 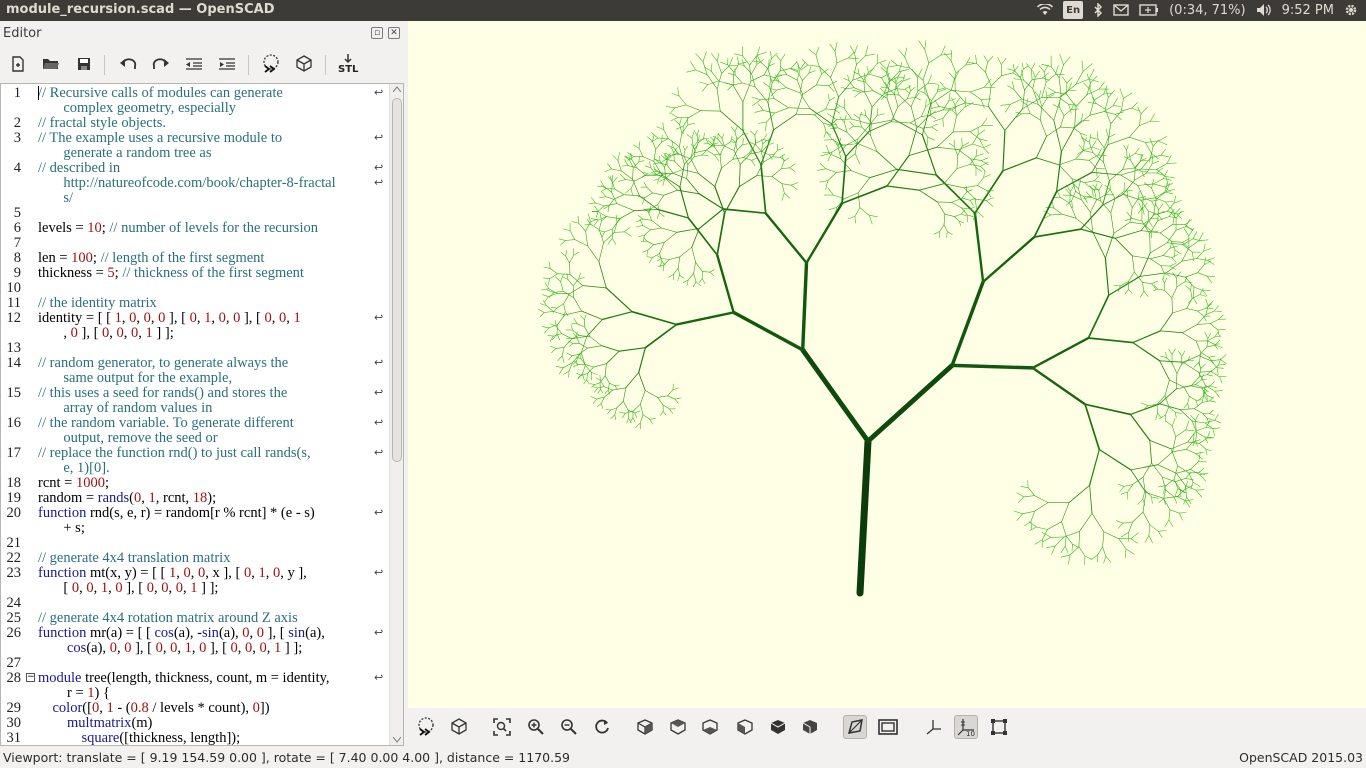 What do you see at coordinates (397, 280) in the screenshot?
I see `scrollbar-thumb` at bounding box center [397, 280].